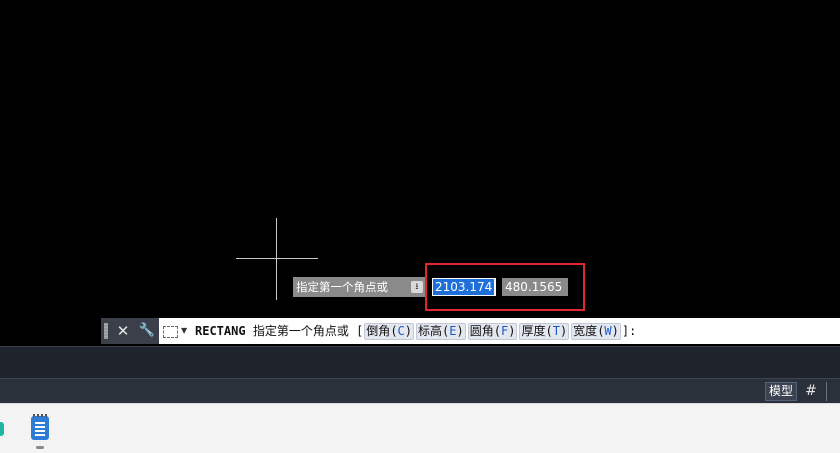 The width and height of the screenshot is (840, 453). I want to click on dynamic-prompt-text: 指定第一个角点或, so click(342, 287).